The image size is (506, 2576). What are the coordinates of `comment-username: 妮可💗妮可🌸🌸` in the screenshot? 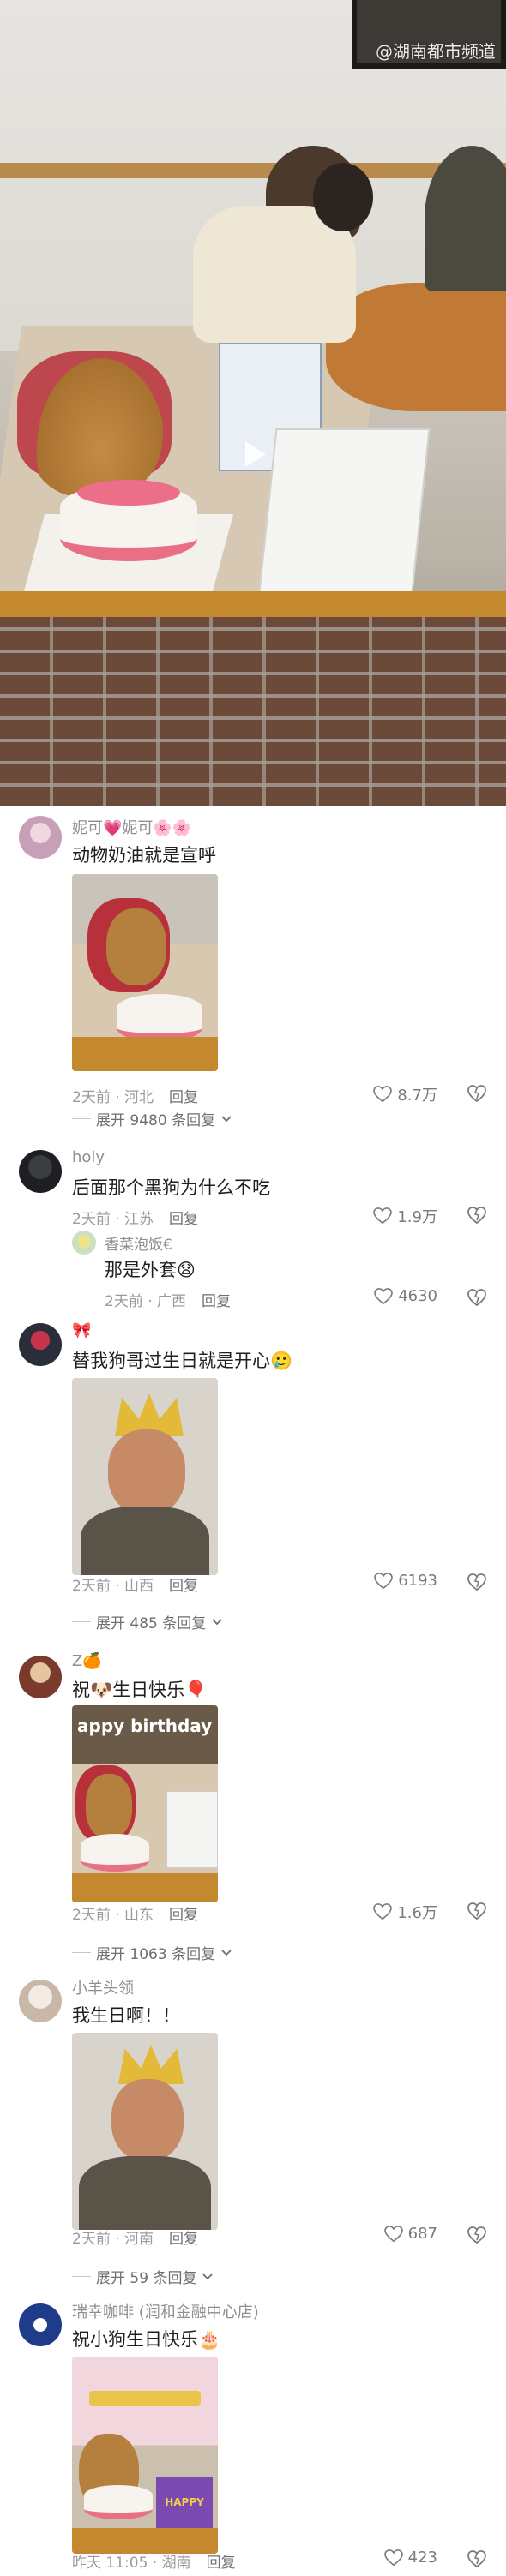 It's located at (131, 827).